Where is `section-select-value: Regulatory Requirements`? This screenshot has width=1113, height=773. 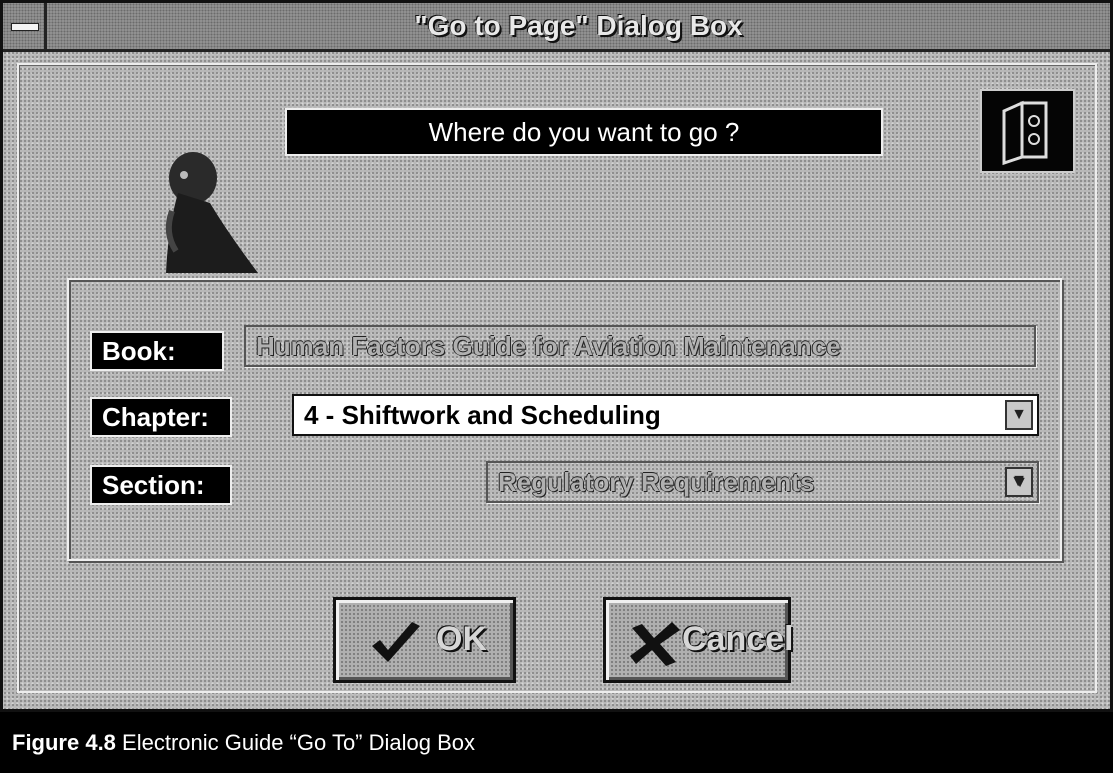 section-select-value: Regulatory Requirements is located at coordinates (656, 482).